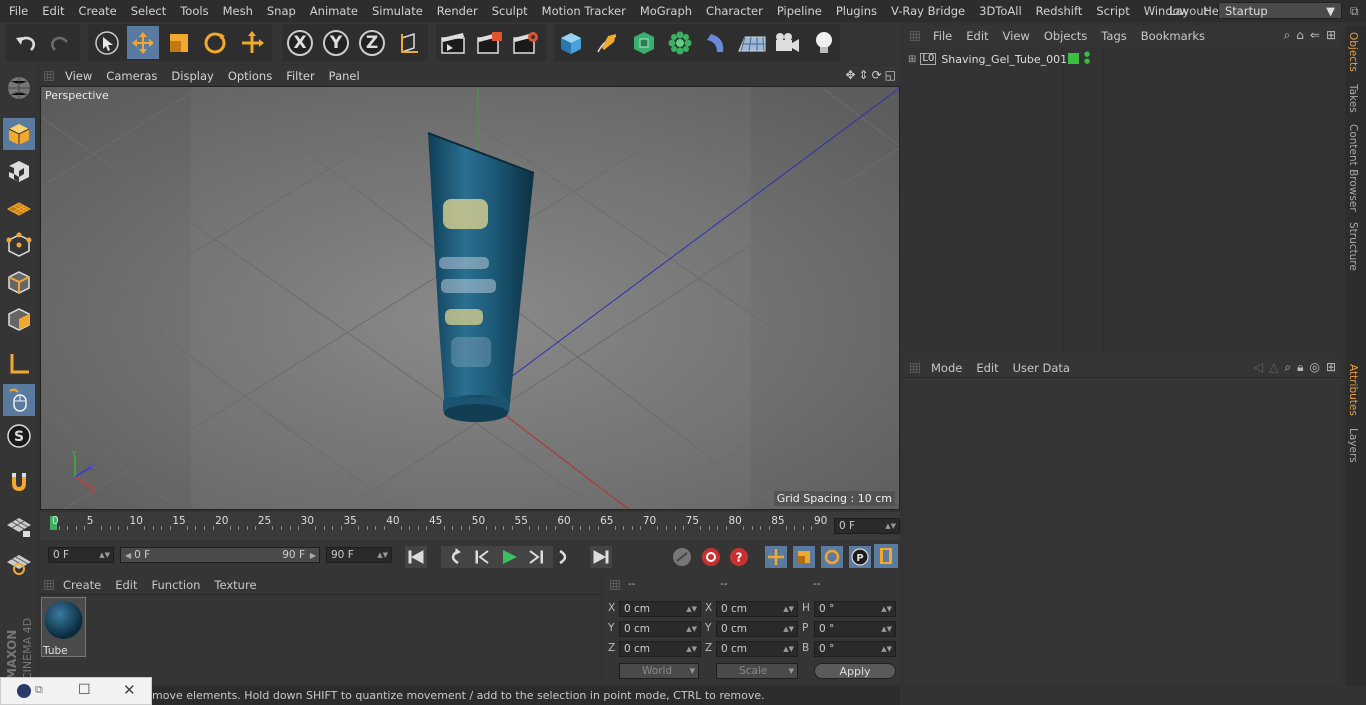 Image resolution: width=1366 pixels, height=705 pixels. Describe the element at coordinates (1331, 367) in the screenshot. I see `new-window-icon: ⊞` at that location.